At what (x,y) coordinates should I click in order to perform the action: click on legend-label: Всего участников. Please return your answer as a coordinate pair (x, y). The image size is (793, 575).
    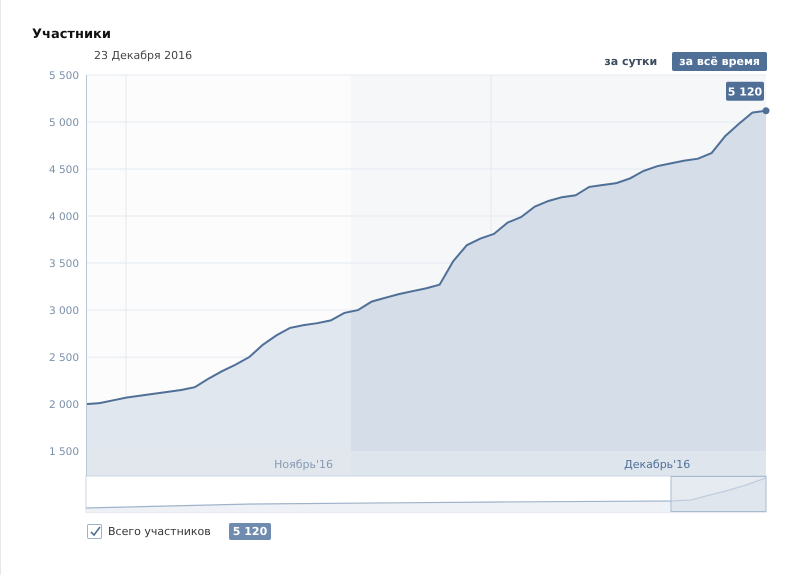
    Looking at the image, I should click on (159, 531).